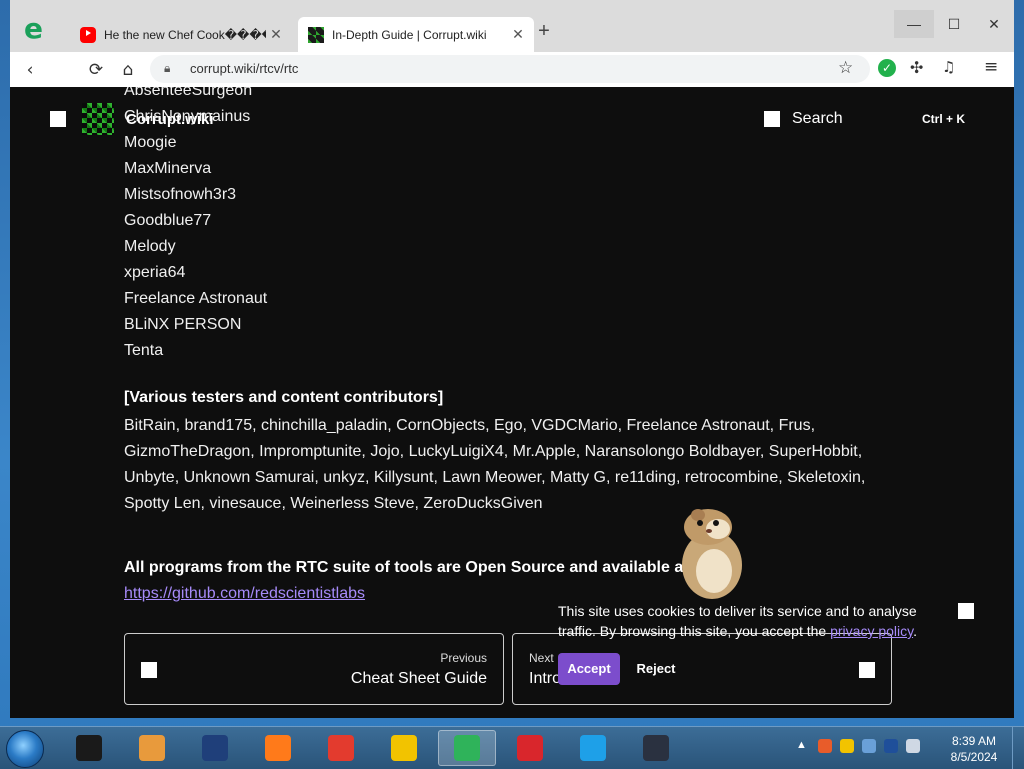 Image resolution: width=1024 pixels, height=769 pixels. Describe the element at coordinates (994, 24) in the screenshot. I see `close-window-button: ✕` at that location.